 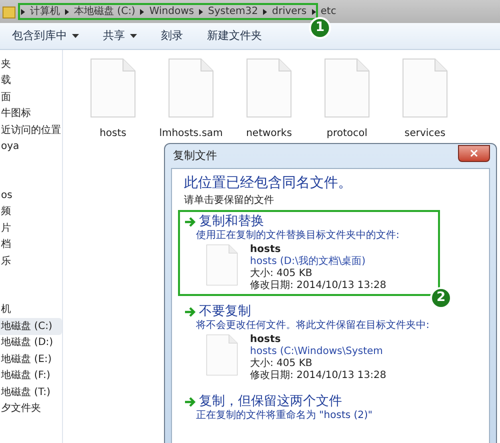 I want to click on nav-item: 地磁盘 (D:), so click(x=31, y=342).